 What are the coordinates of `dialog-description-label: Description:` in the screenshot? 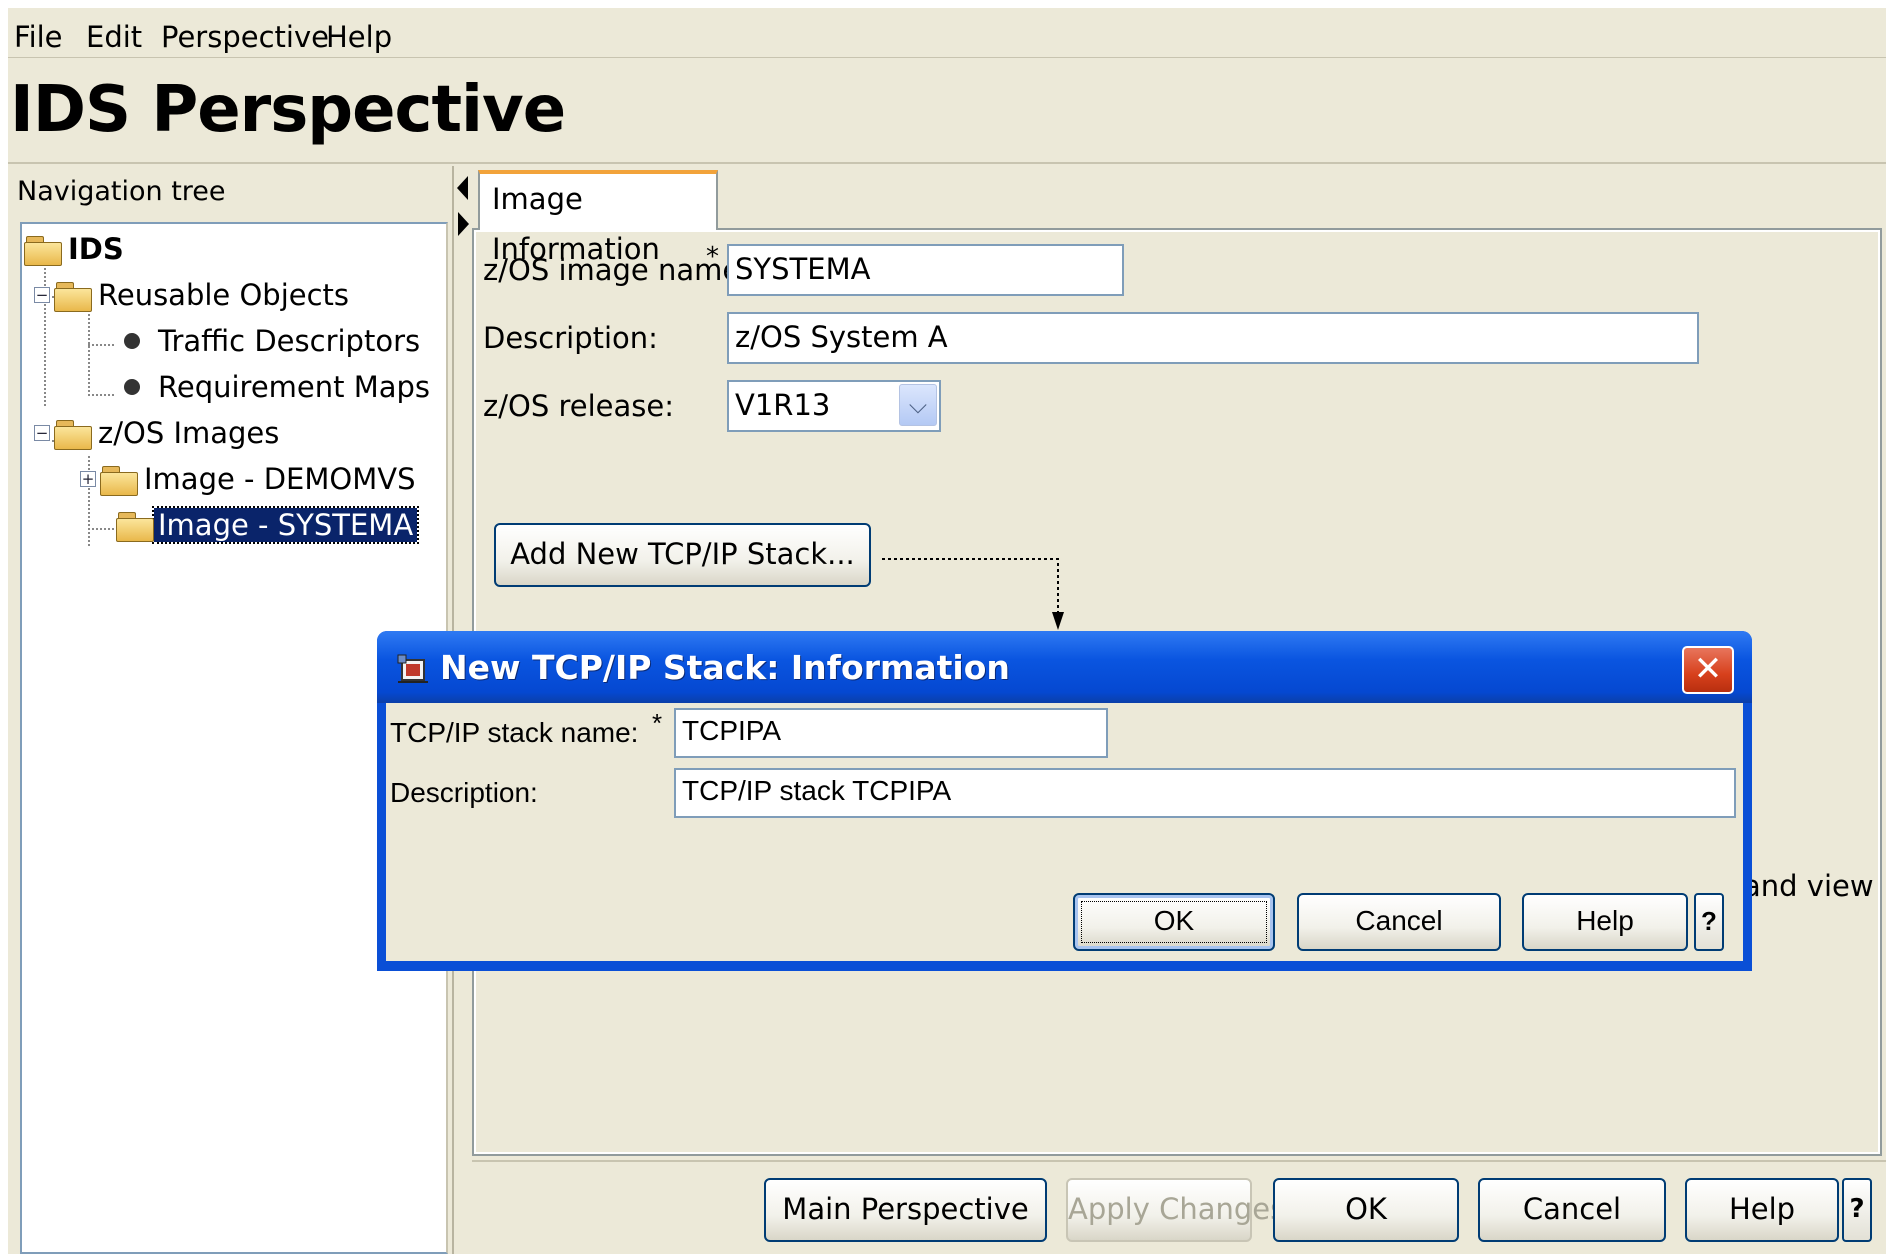 It's located at (464, 792).